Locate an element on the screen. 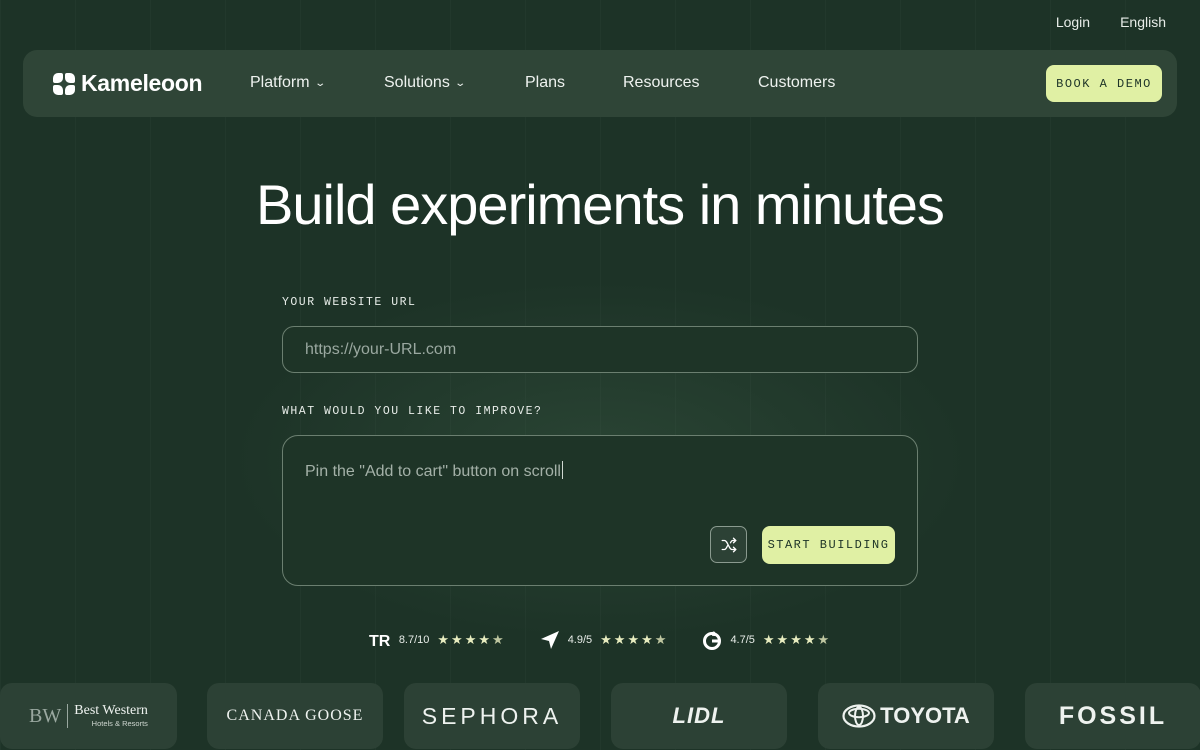 This screenshot has height=750, width=1200. g2-icon: 2 is located at coordinates (712, 641).